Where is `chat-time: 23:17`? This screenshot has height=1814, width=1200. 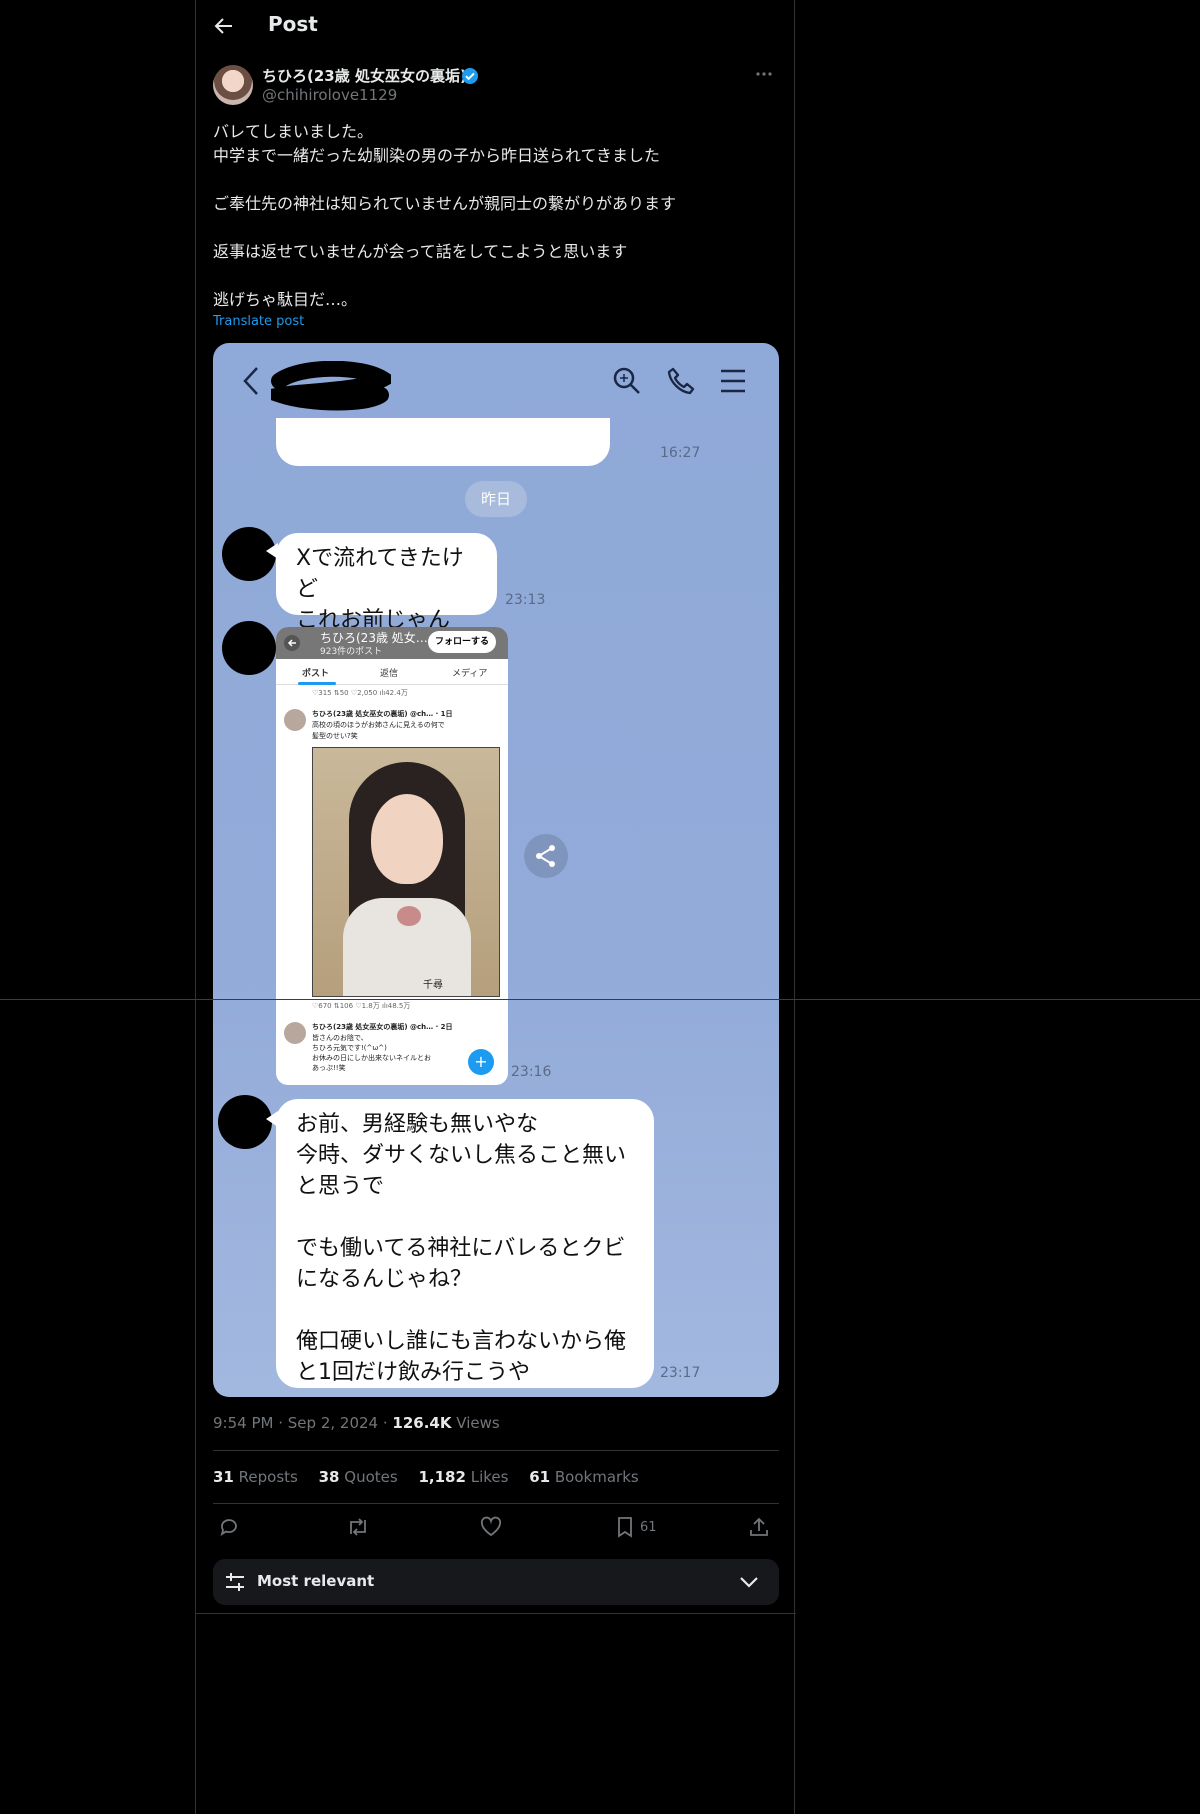
chat-time: 23:17 is located at coordinates (680, 1373).